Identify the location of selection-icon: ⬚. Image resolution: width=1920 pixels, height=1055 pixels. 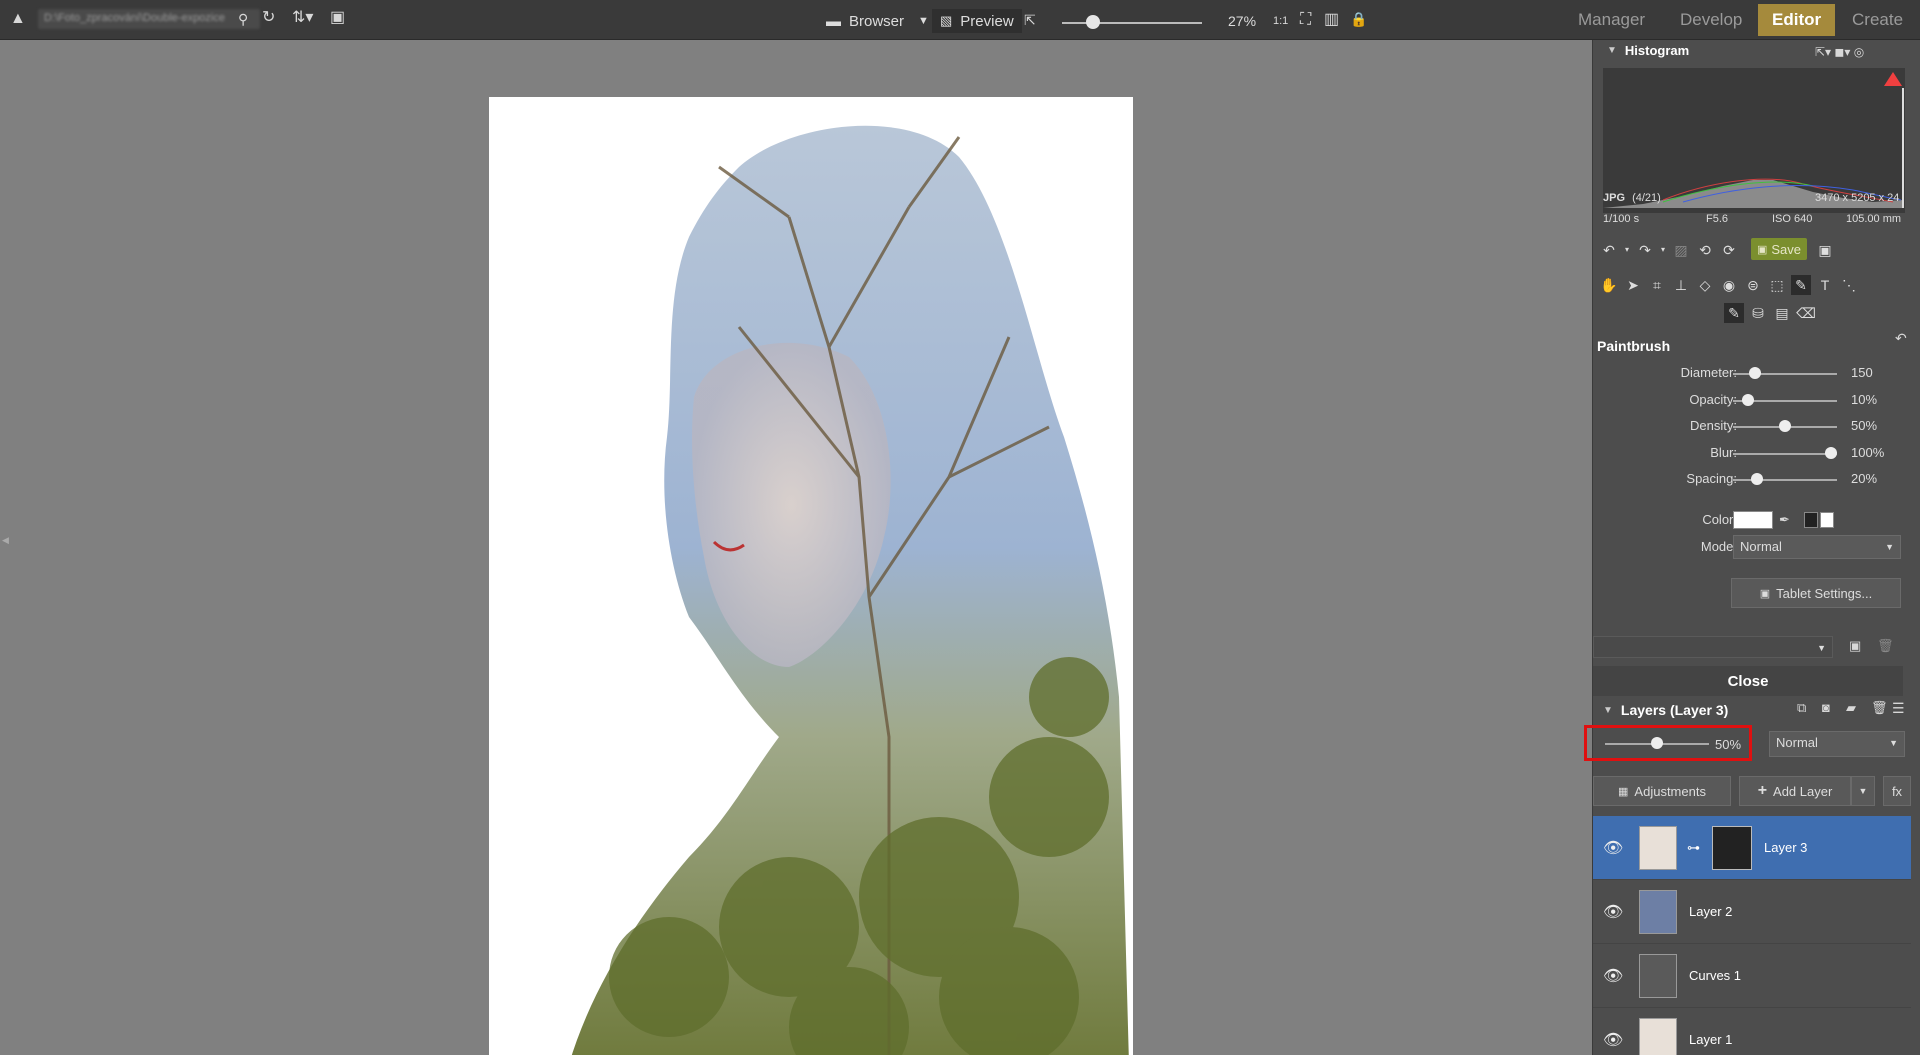
(1777, 285).